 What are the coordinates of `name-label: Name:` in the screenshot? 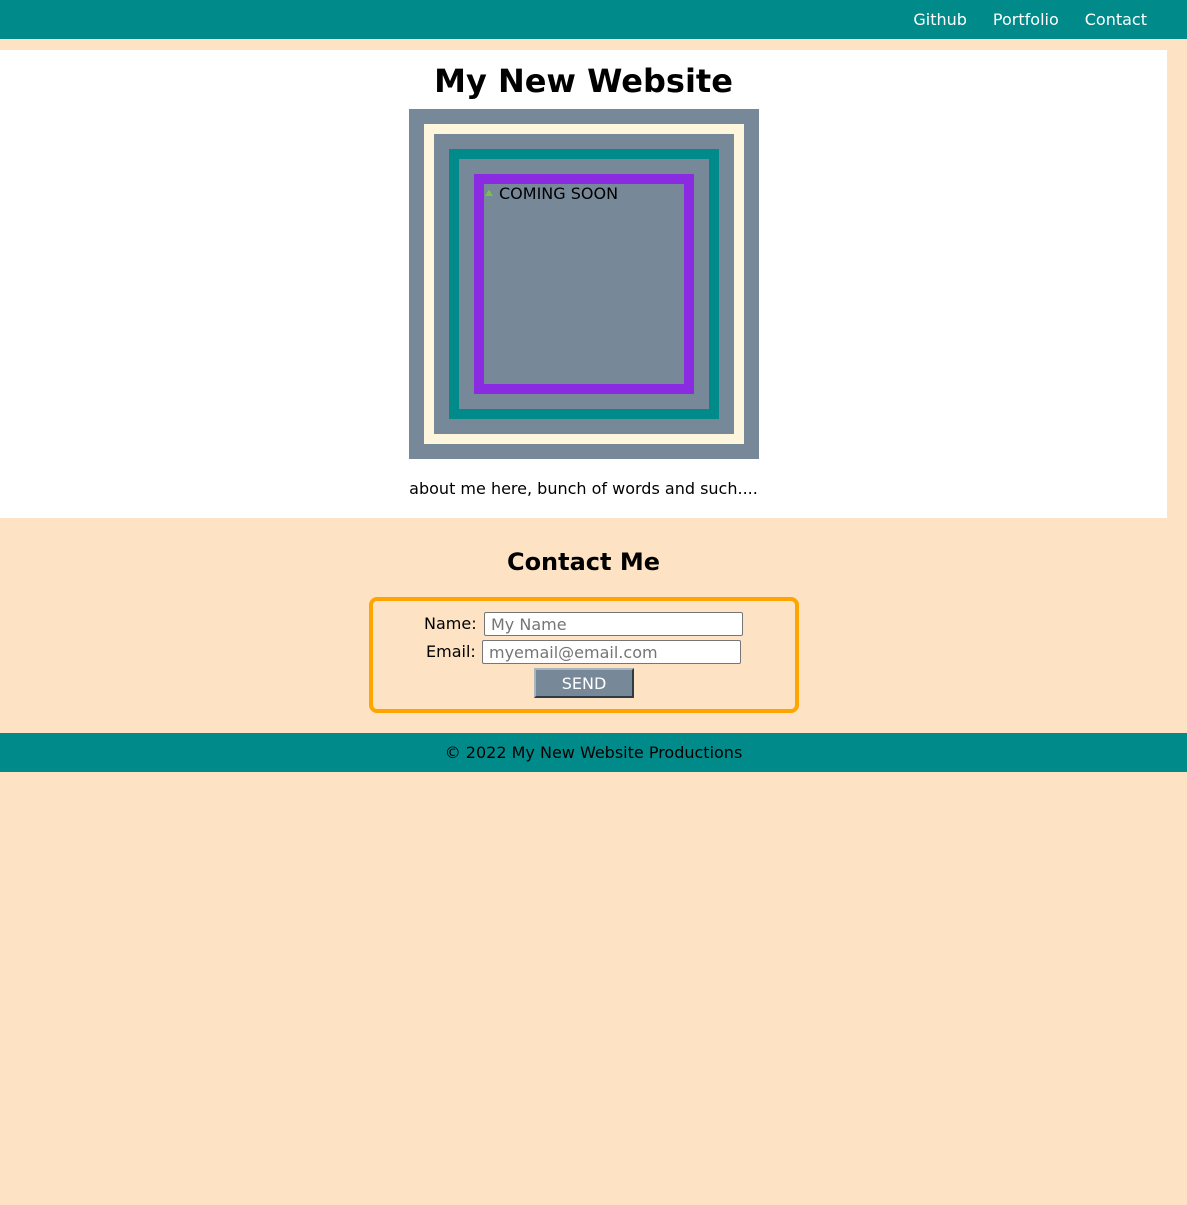 It's located at (450, 623).